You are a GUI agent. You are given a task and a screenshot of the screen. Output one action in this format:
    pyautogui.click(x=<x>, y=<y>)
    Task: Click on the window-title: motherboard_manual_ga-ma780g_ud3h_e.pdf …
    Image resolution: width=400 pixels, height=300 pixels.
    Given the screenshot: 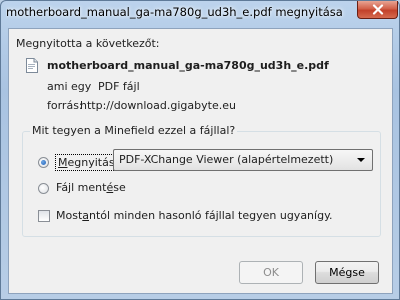 What is the action you would take?
    pyautogui.click(x=174, y=12)
    